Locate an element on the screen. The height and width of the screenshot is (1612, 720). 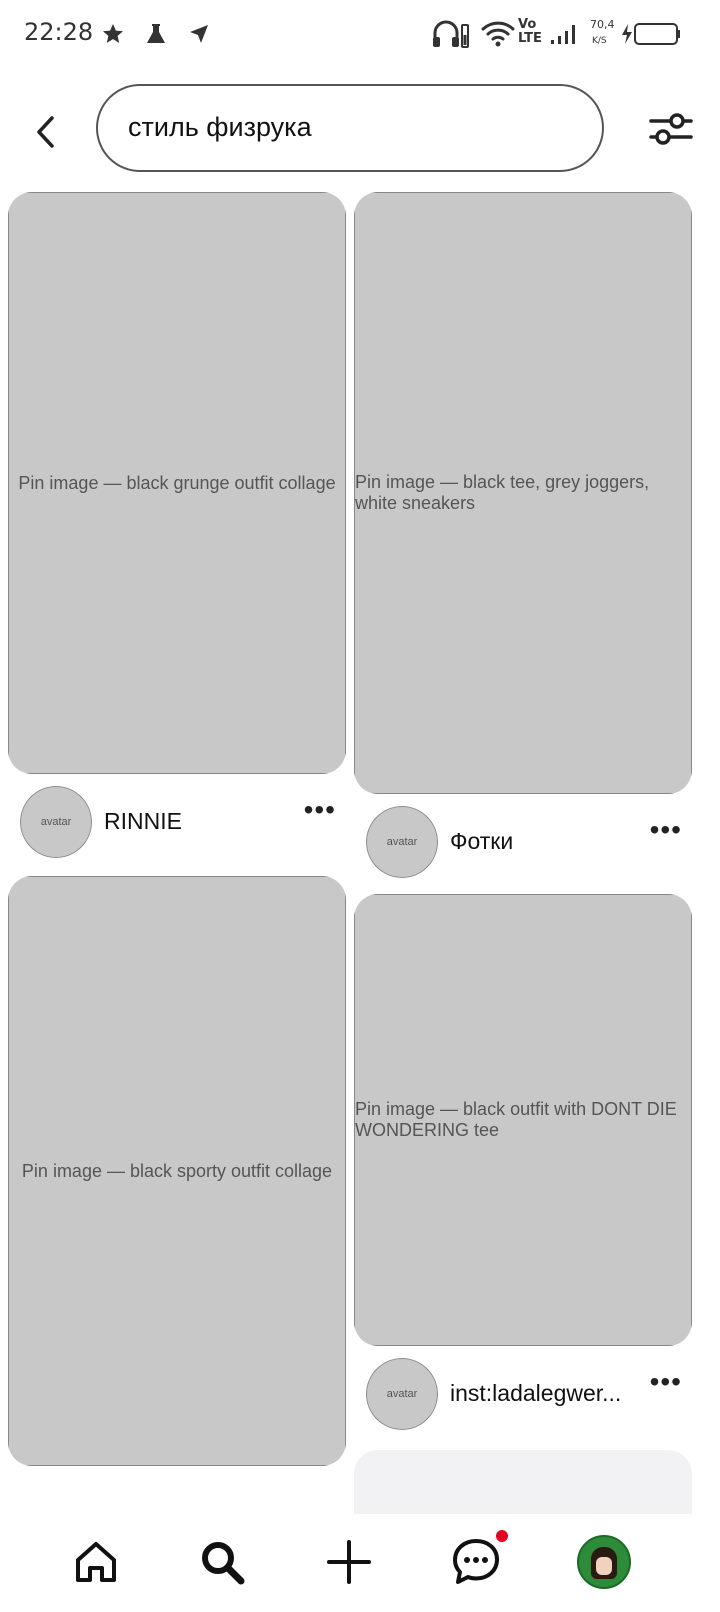
nav-profile-button is located at coordinates (604, 1562).